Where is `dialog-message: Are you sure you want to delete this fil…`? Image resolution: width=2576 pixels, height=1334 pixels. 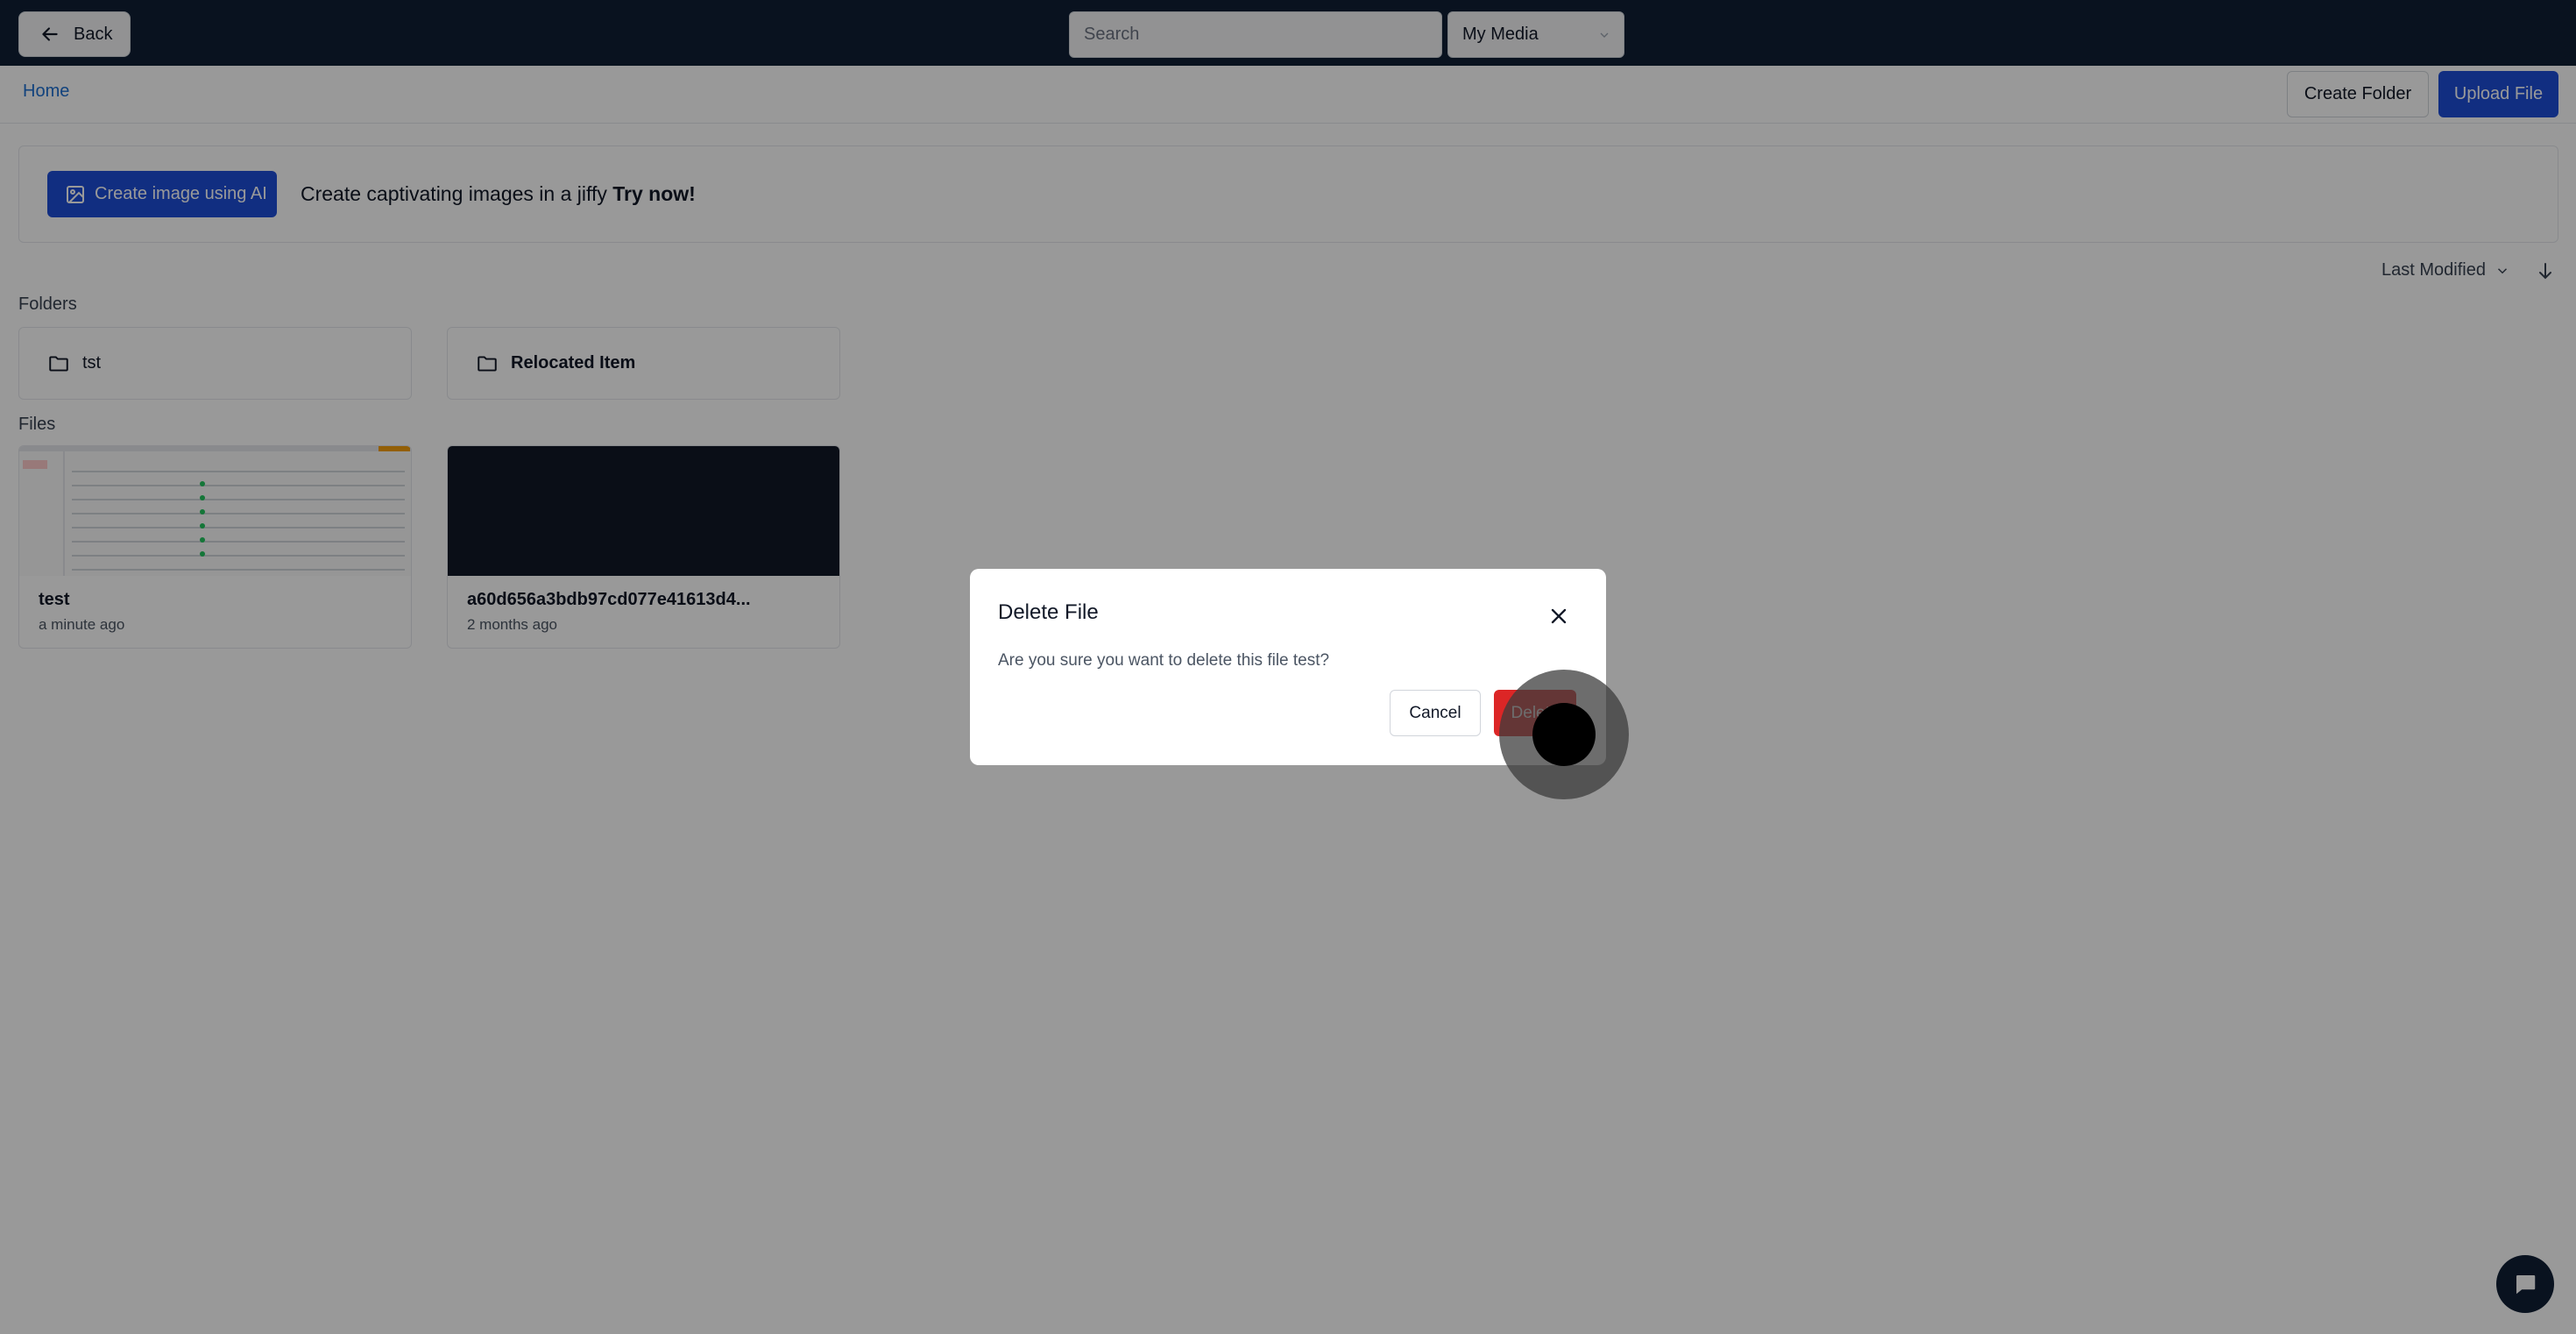
dialog-message: Are you sure you want to delete this fil… is located at coordinates (1164, 660).